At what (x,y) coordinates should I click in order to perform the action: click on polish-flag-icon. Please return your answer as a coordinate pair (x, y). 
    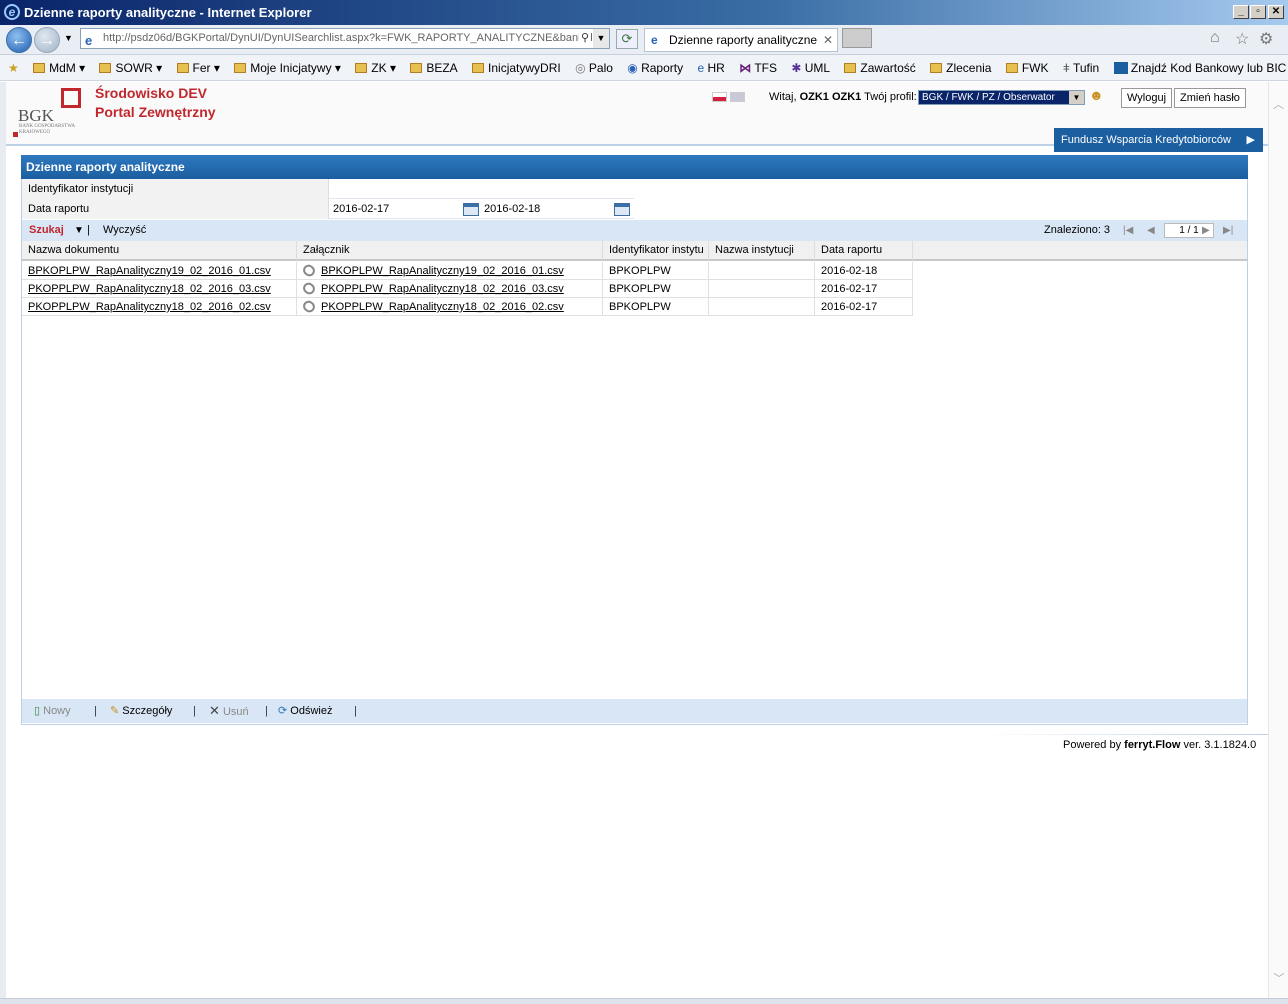
    Looking at the image, I should click on (719, 97).